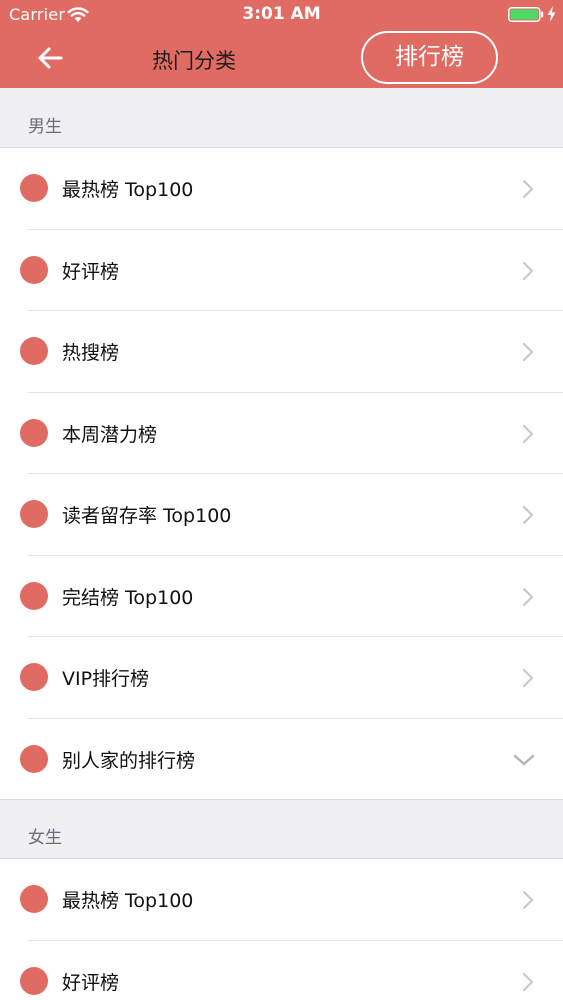 This screenshot has height=1000, width=563. What do you see at coordinates (45, 838) in the screenshot?
I see `section-title: 女生` at bounding box center [45, 838].